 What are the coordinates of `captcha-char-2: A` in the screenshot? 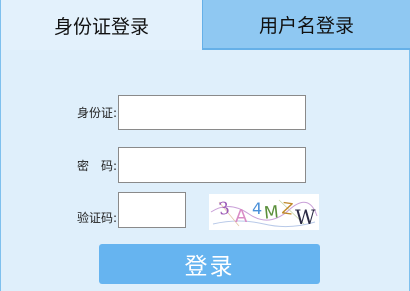 It's located at (241, 216).